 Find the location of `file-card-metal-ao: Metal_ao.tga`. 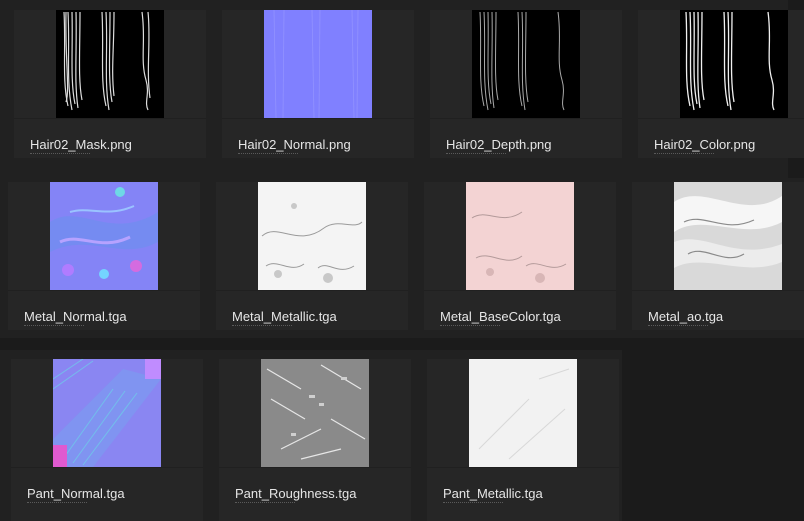

file-card-metal-ao: Metal_ao.tga is located at coordinates (718, 256).